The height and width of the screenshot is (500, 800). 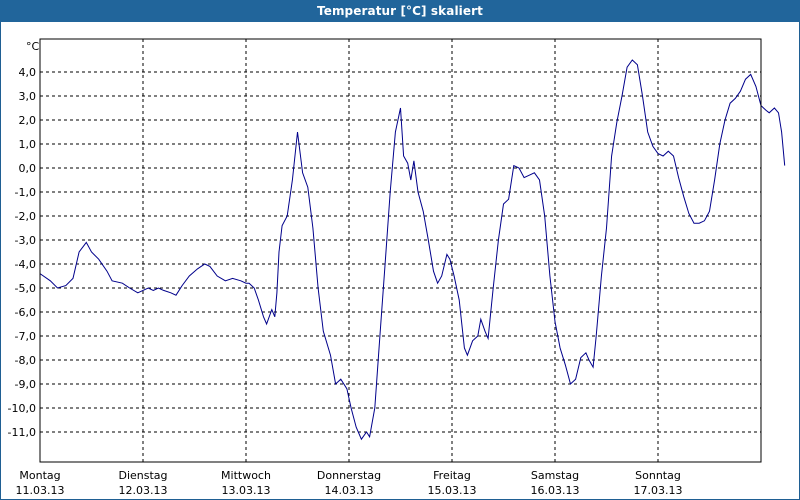 I want to click on y-tick-label: 3,0, so click(x=28, y=96).